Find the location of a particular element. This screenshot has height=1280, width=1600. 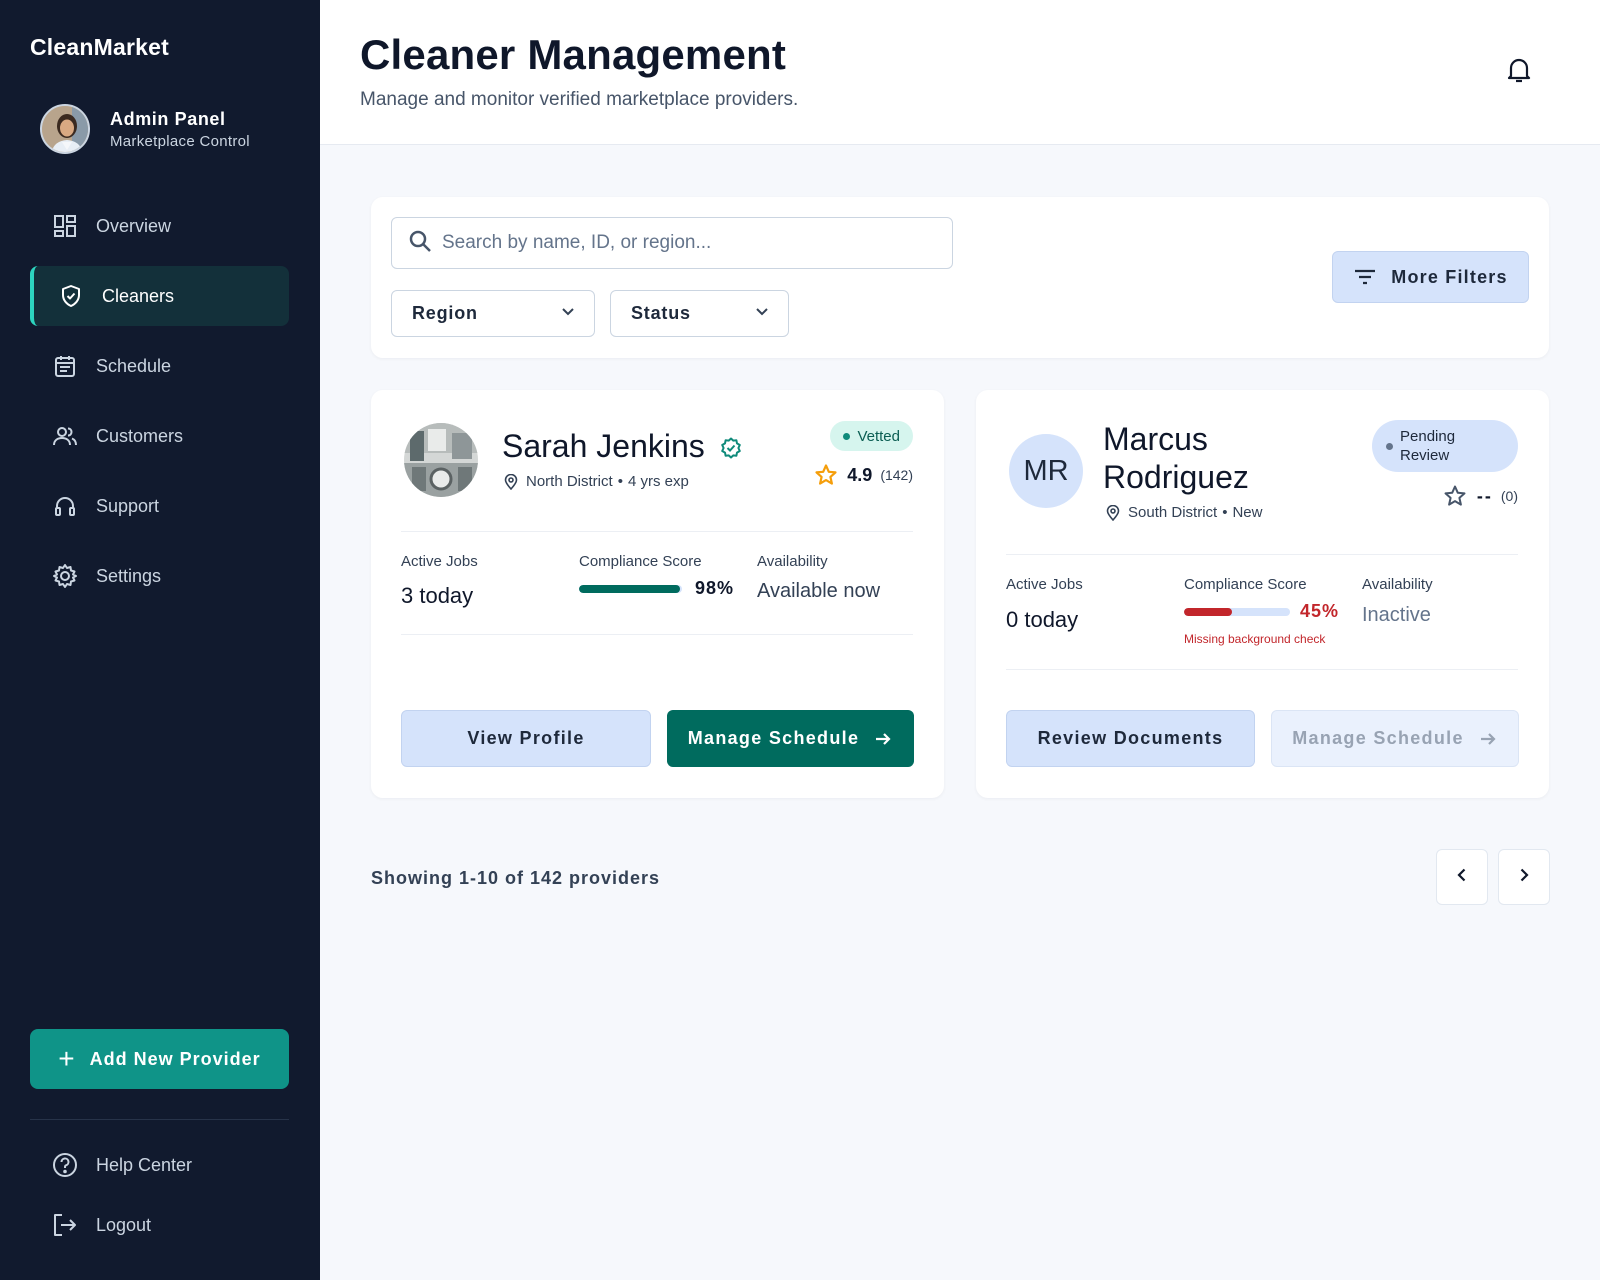

active-jobs-value: 0 today is located at coordinates (1042, 619).